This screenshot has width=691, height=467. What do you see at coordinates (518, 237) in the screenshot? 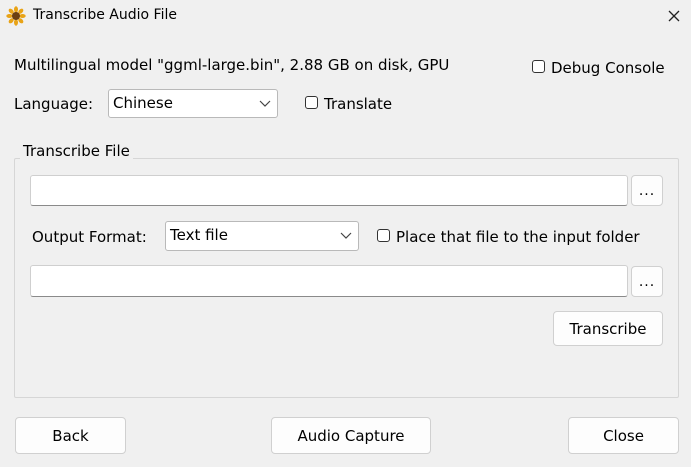
I see `place-in-input-folder-label: Place that file to the input folder` at bounding box center [518, 237].